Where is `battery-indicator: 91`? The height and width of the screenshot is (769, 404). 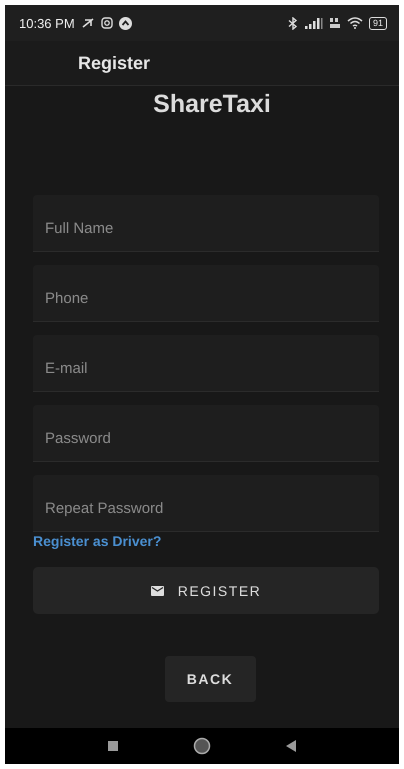 battery-indicator: 91 is located at coordinates (377, 23).